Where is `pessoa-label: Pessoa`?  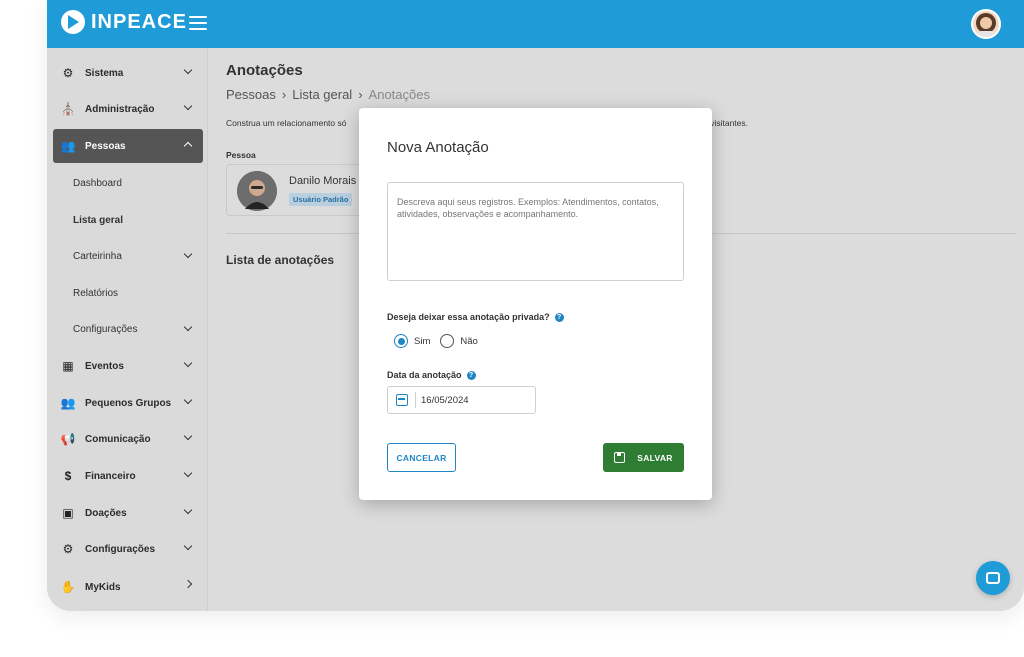 pessoa-label: Pessoa is located at coordinates (241, 155).